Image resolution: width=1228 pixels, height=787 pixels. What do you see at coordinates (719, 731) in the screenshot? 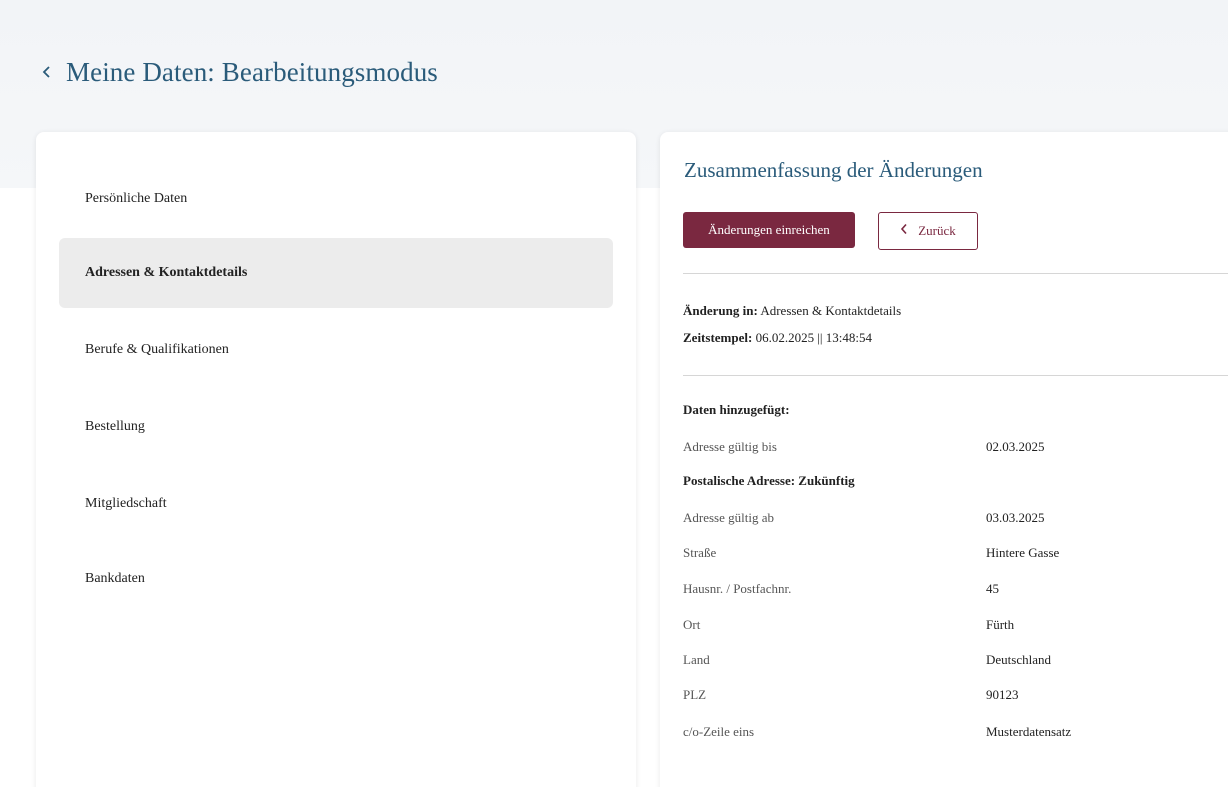
I see `row-label: c/o-Zeile eins` at bounding box center [719, 731].